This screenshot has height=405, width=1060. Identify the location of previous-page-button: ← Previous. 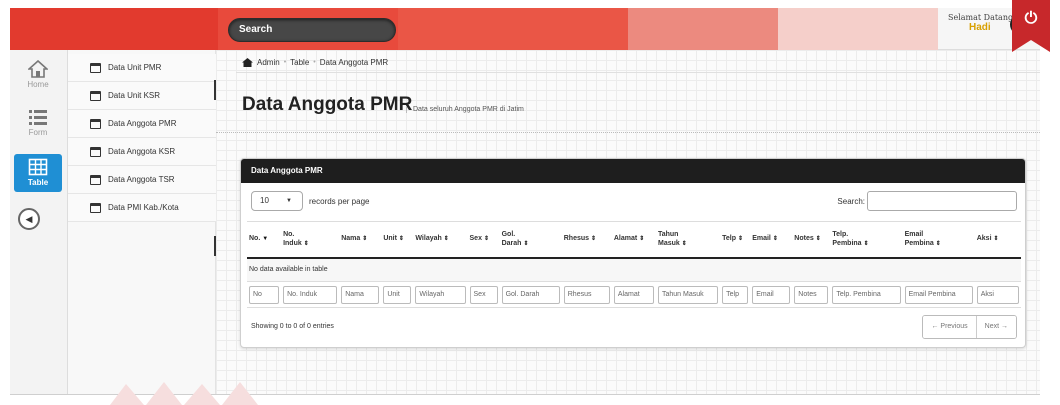
(949, 327).